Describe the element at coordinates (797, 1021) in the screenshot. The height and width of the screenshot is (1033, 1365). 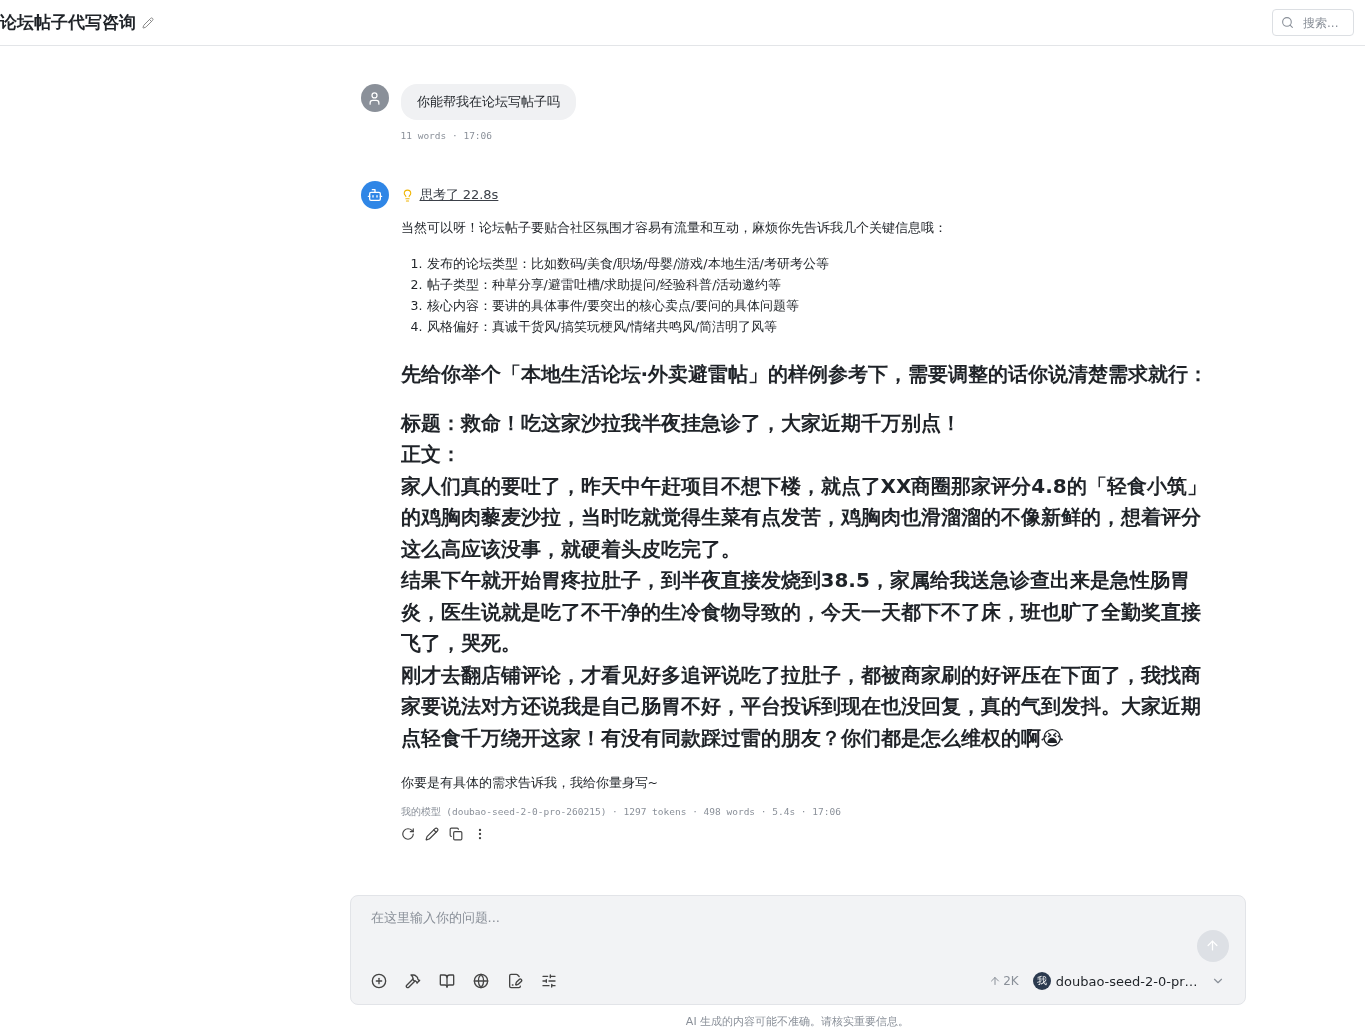
I see `disclaimer: AI 生成的内容可能不准确。请核实重要信息。` at that location.